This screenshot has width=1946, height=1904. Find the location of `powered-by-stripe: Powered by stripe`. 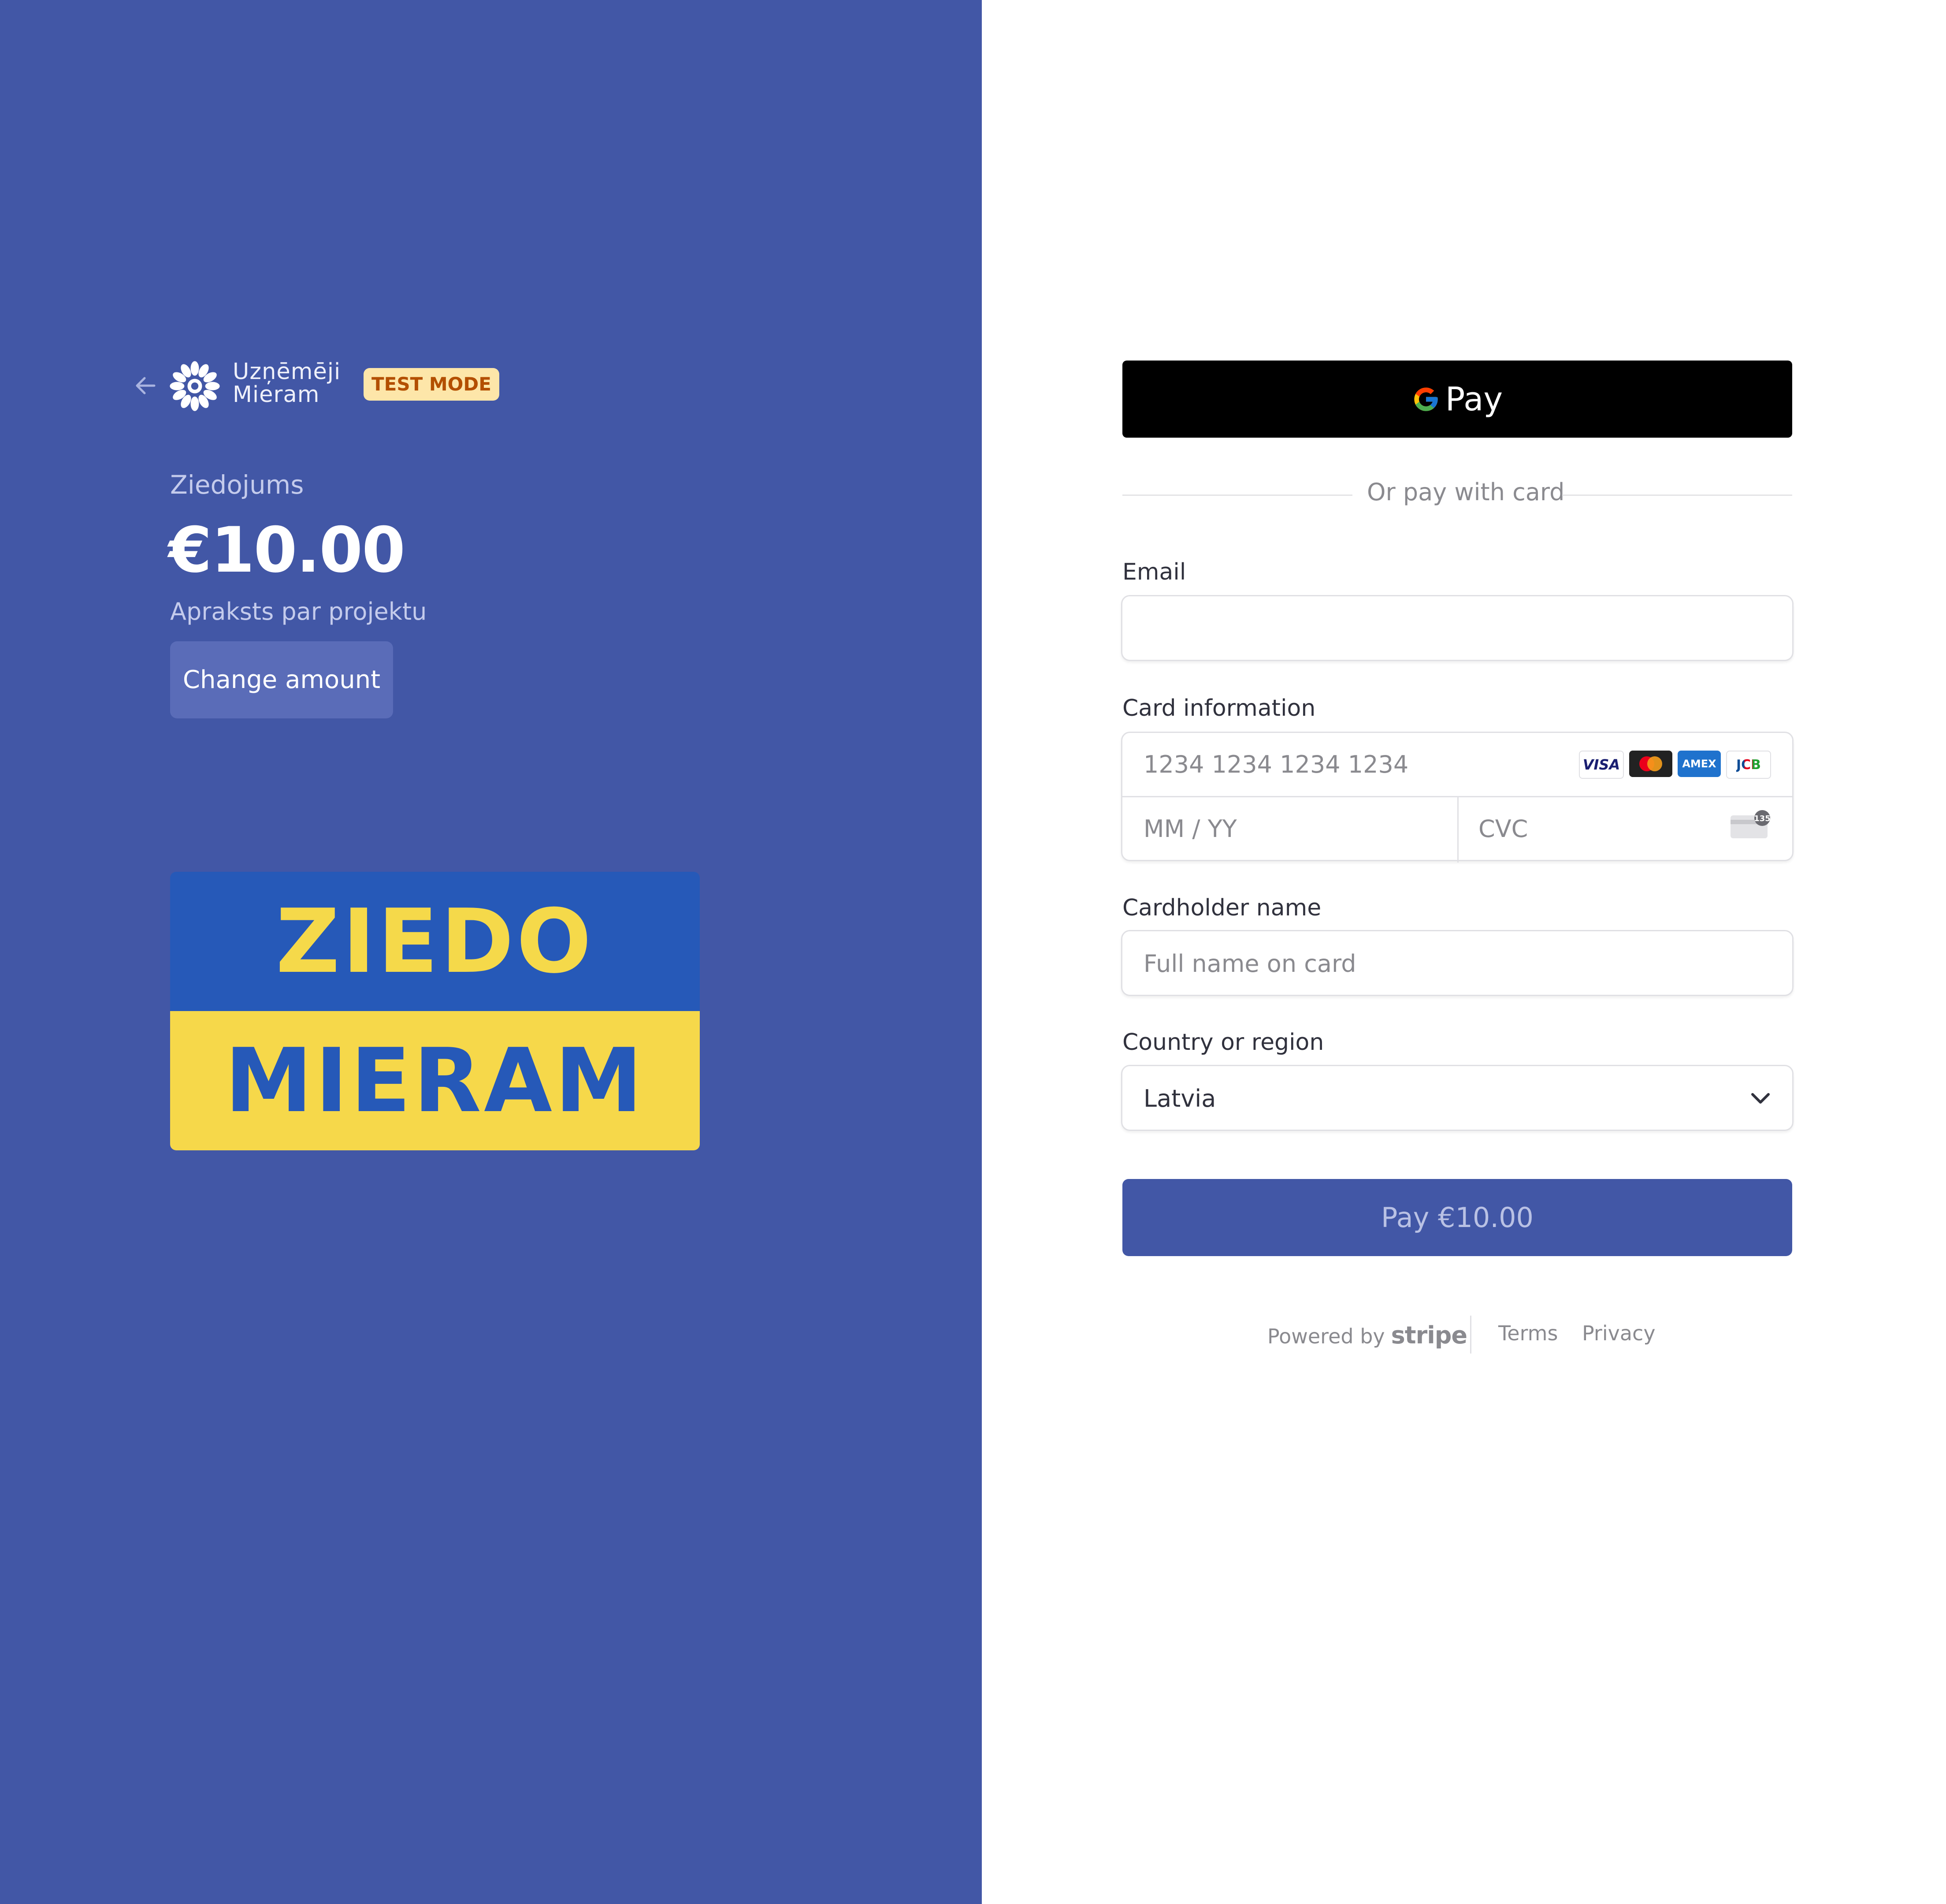

powered-by-stripe: Powered by stripe is located at coordinates (1367, 1335).